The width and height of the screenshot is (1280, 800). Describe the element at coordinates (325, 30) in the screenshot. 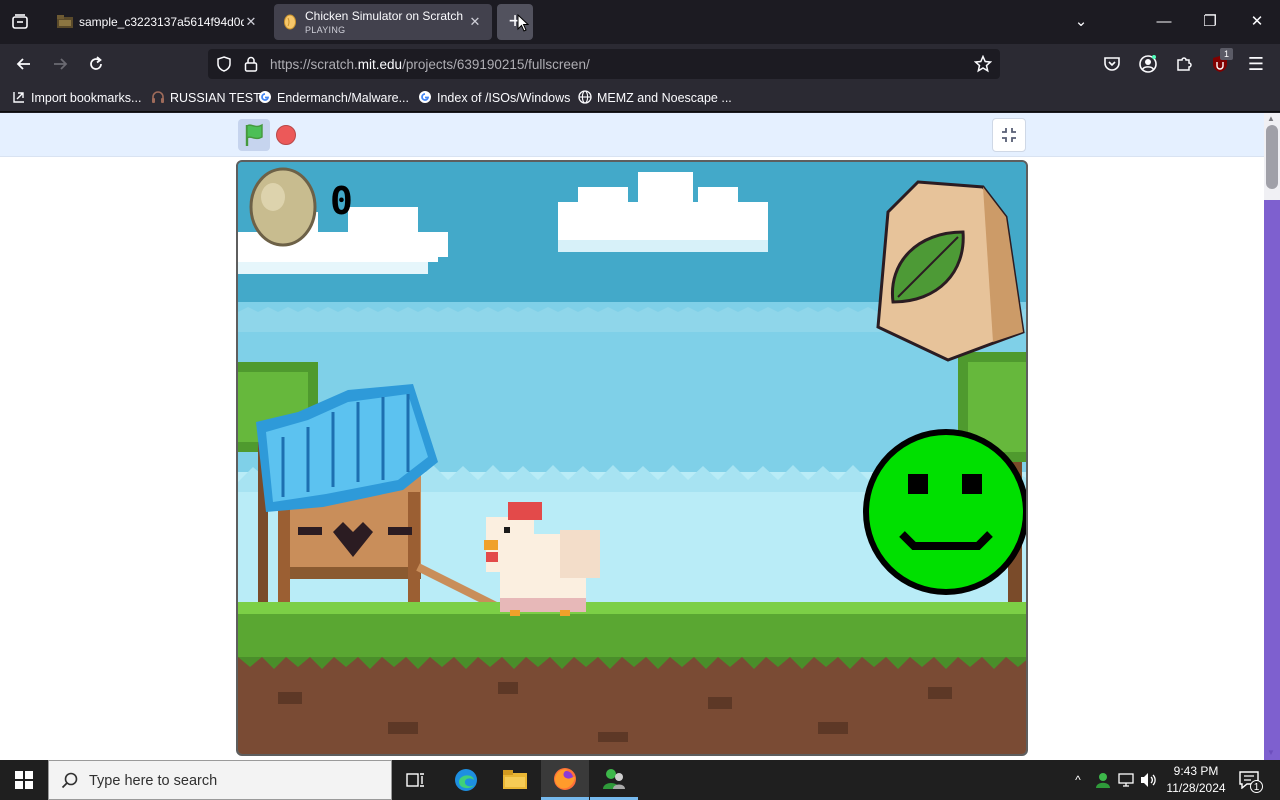

I see `tab-playing-label: PLAYING` at that location.